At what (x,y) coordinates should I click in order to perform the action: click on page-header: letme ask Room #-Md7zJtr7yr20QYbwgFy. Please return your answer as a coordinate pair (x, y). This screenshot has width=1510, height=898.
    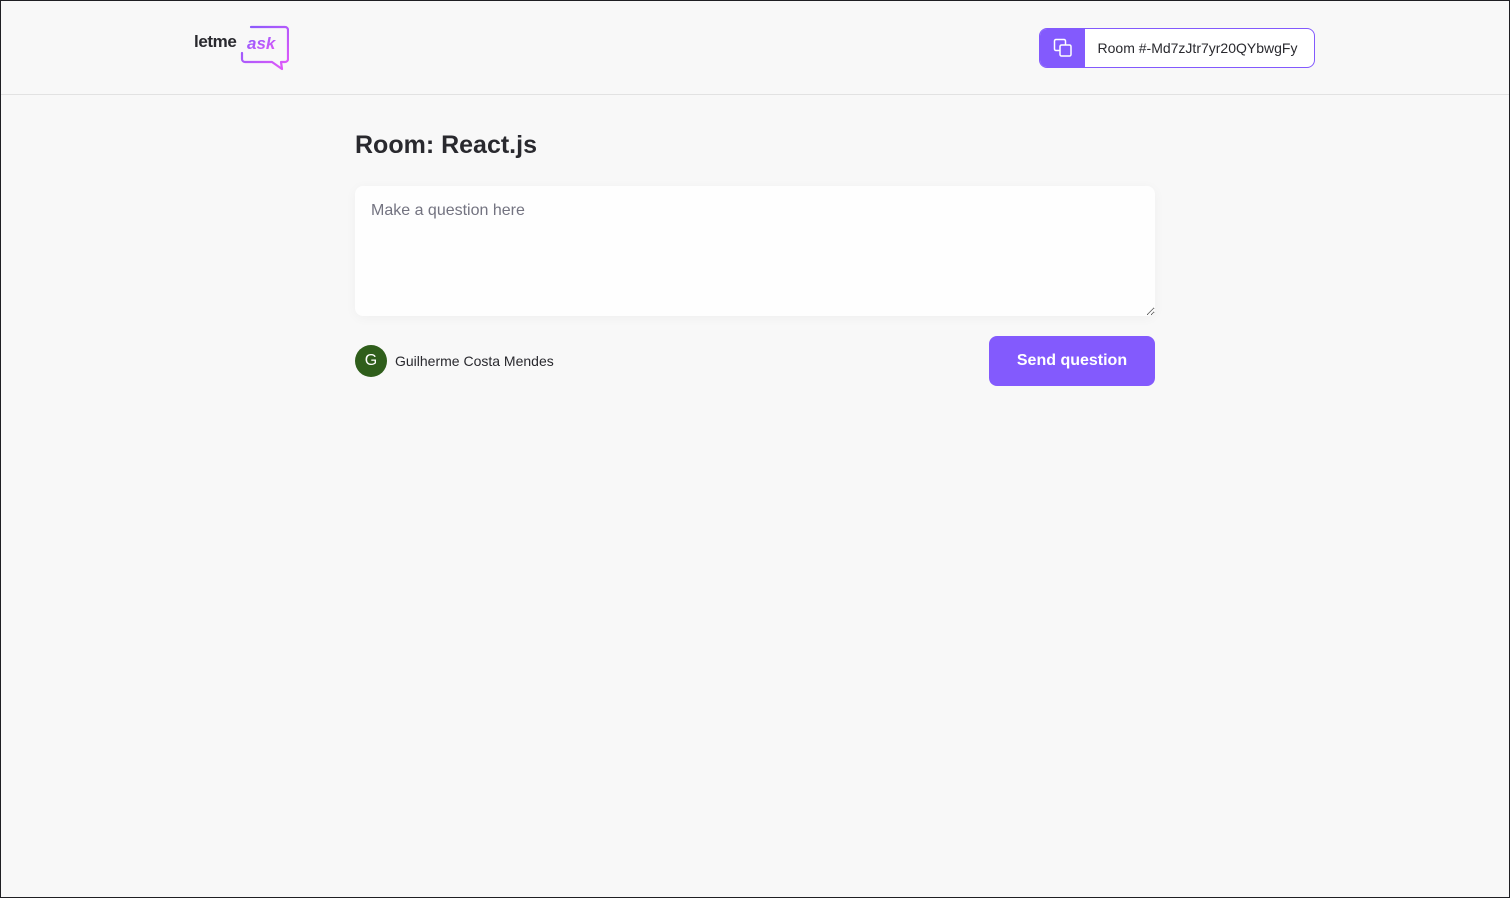
    Looking at the image, I should click on (755, 48).